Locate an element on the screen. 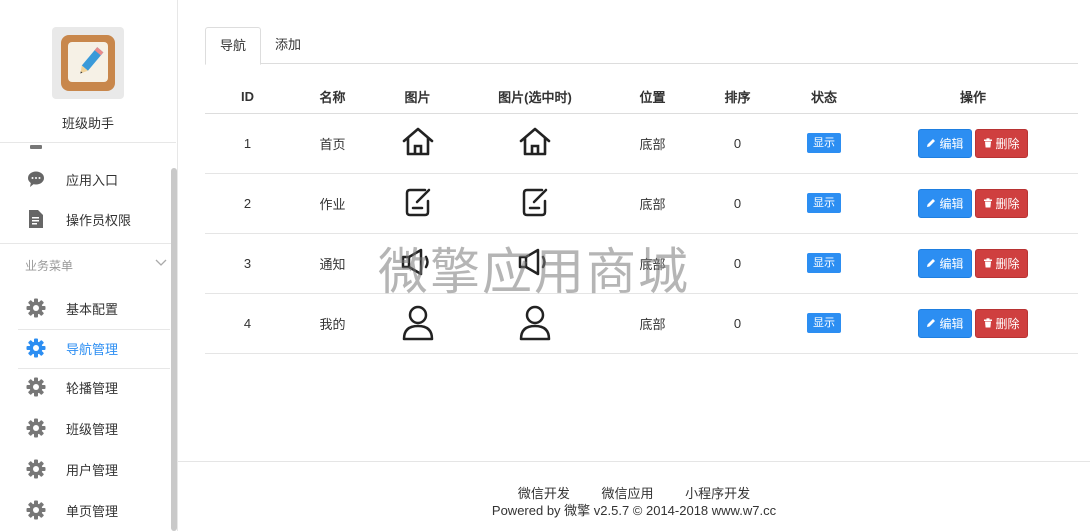 This screenshot has height=531, width=1090. partial-menu-icon is located at coordinates (36, 147).